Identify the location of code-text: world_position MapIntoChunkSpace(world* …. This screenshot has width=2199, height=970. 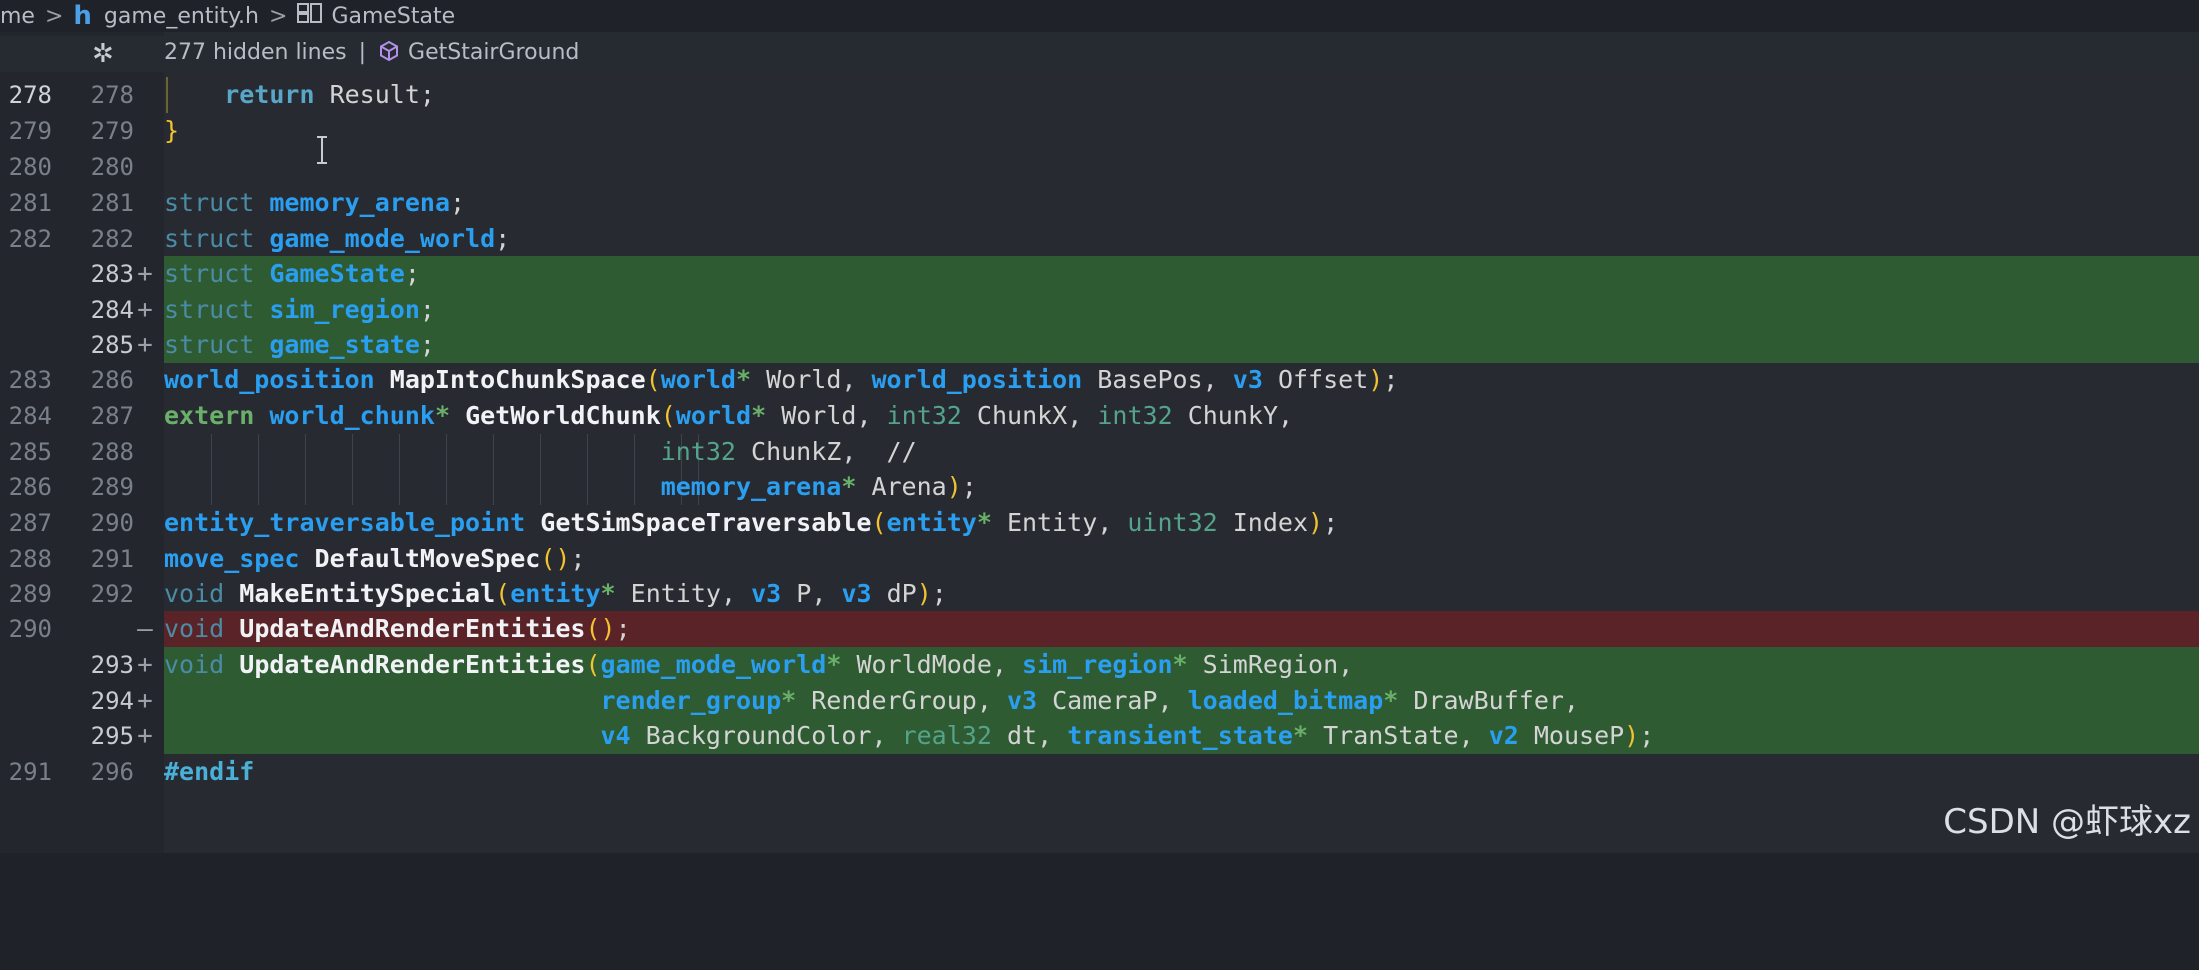
(781, 379).